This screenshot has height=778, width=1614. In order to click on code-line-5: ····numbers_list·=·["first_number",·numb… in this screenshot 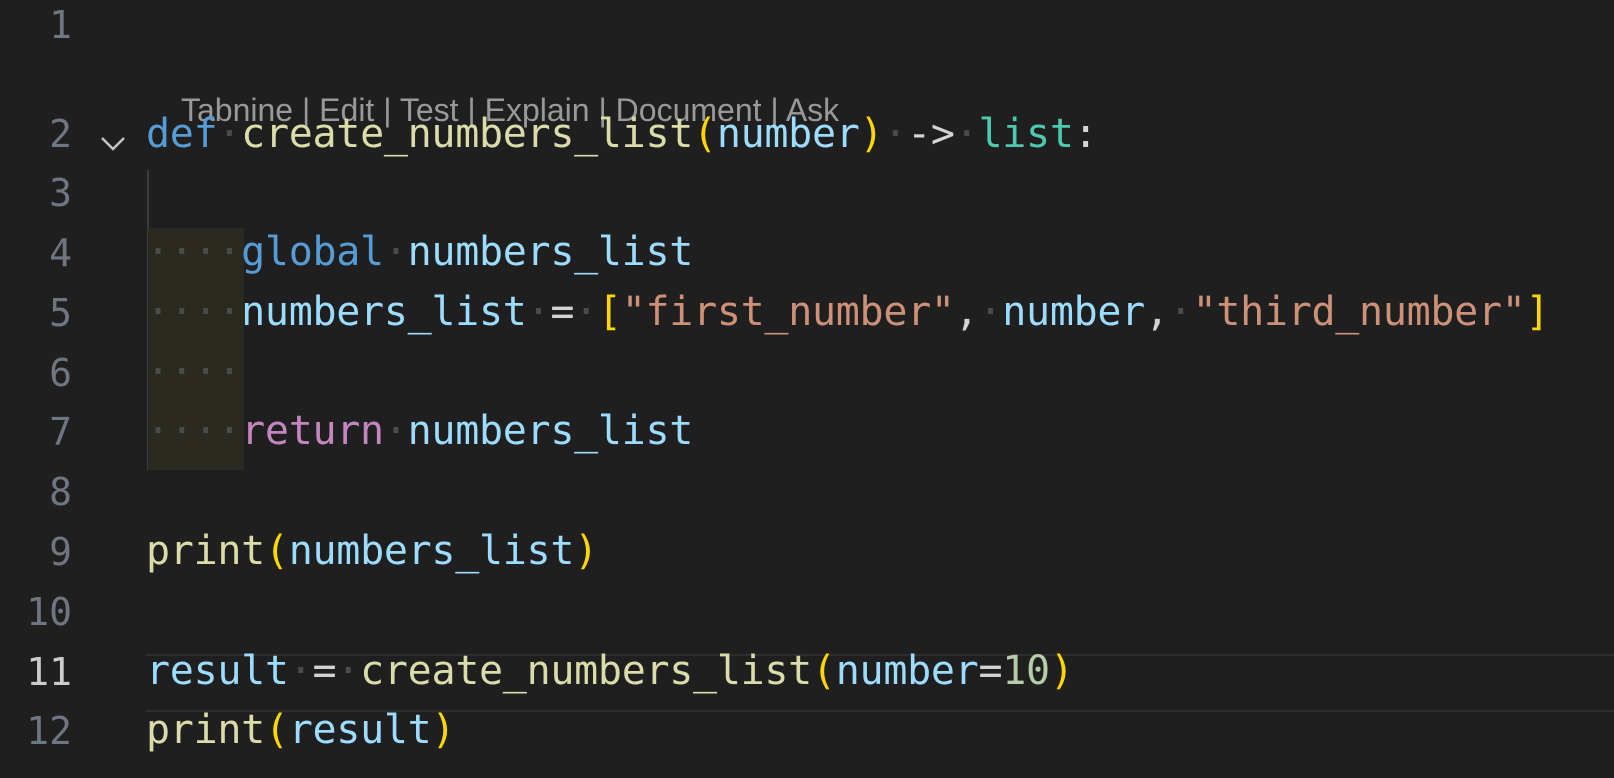, I will do `click(848, 312)`.